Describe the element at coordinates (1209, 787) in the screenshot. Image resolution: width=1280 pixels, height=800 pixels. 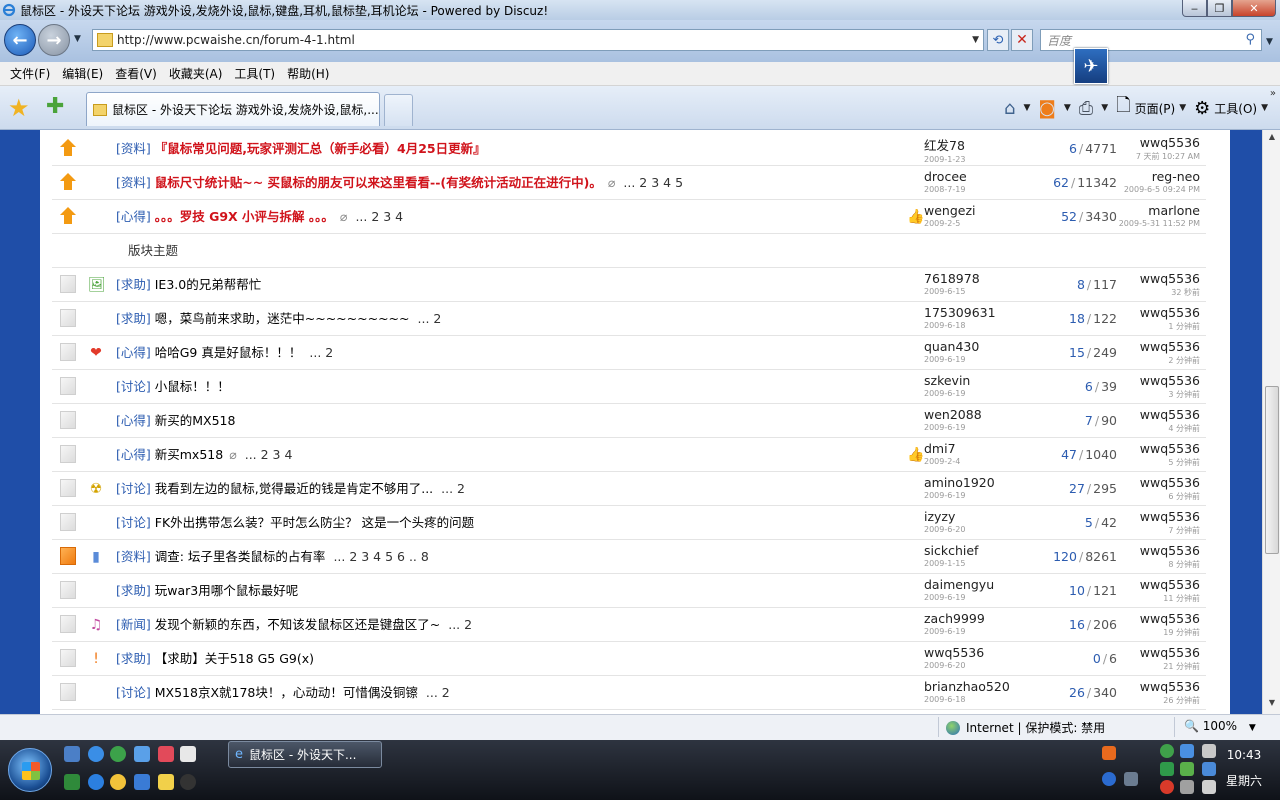
I see `volume-icon` at that location.